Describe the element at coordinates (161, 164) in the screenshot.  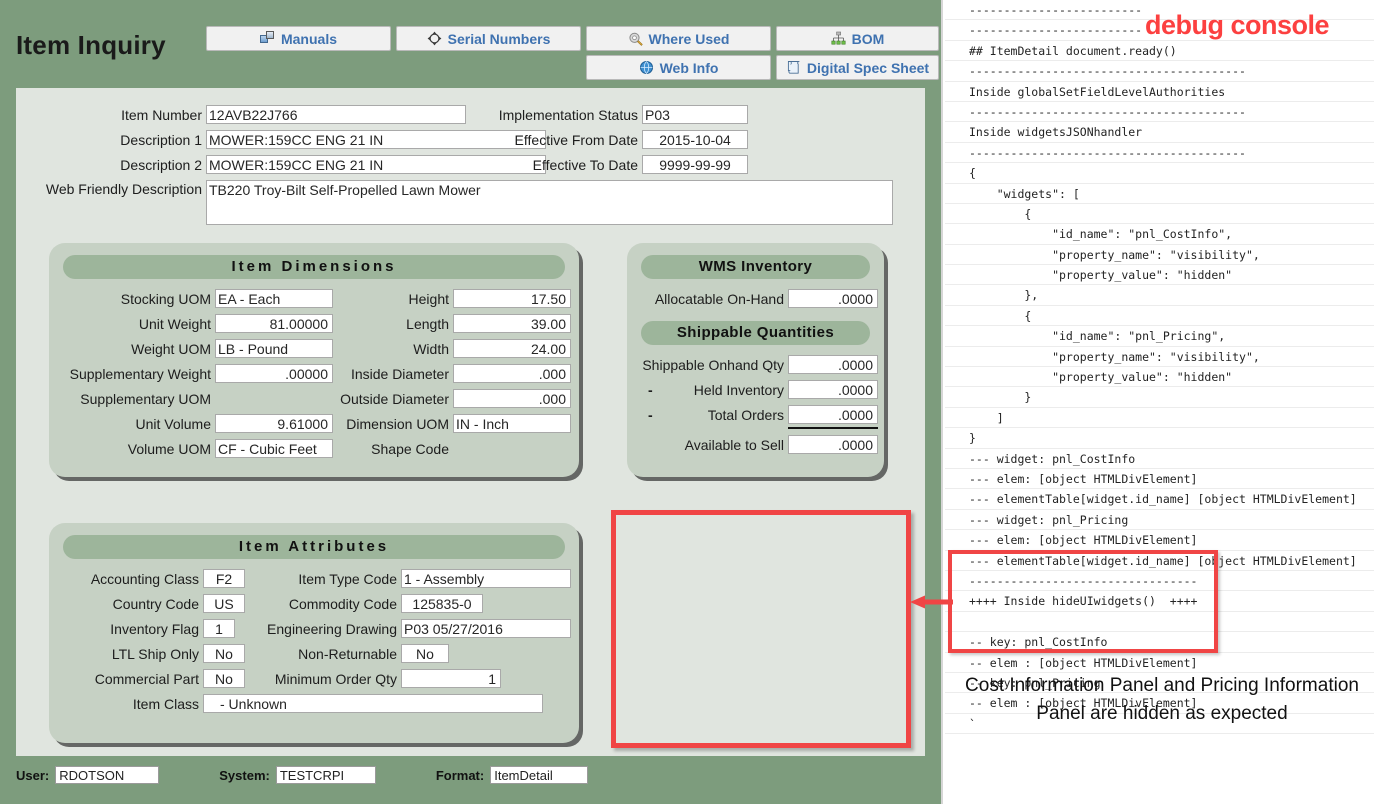
I see `description2-label: Description 2` at that location.